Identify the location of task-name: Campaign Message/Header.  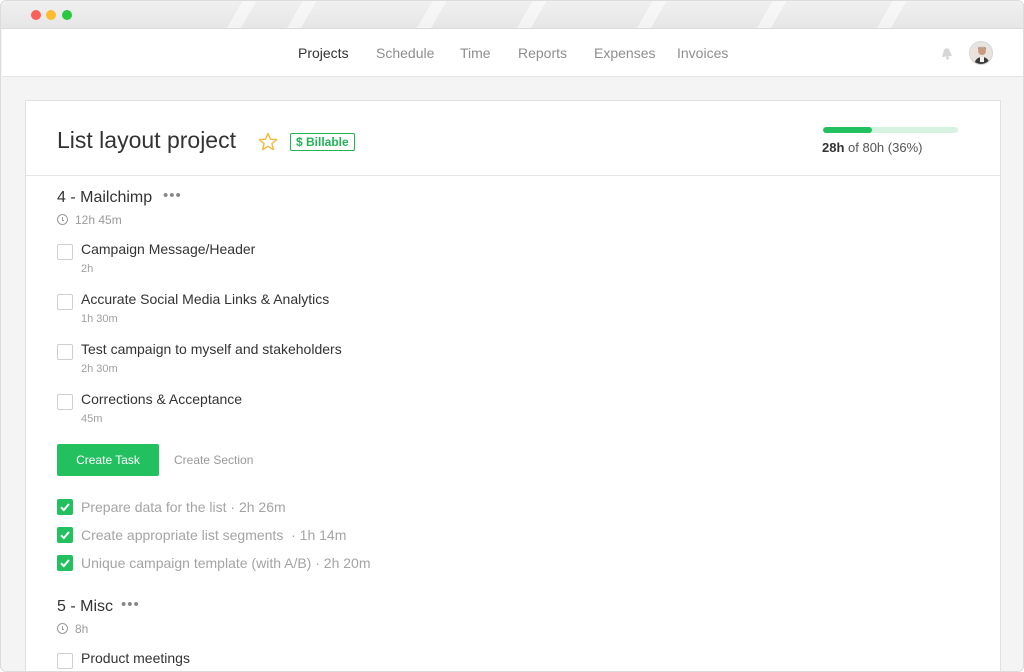
(168, 249).